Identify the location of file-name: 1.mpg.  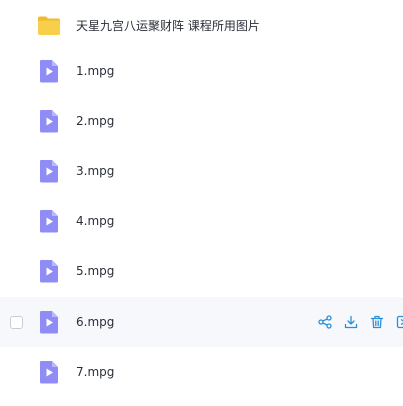
(95, 71).